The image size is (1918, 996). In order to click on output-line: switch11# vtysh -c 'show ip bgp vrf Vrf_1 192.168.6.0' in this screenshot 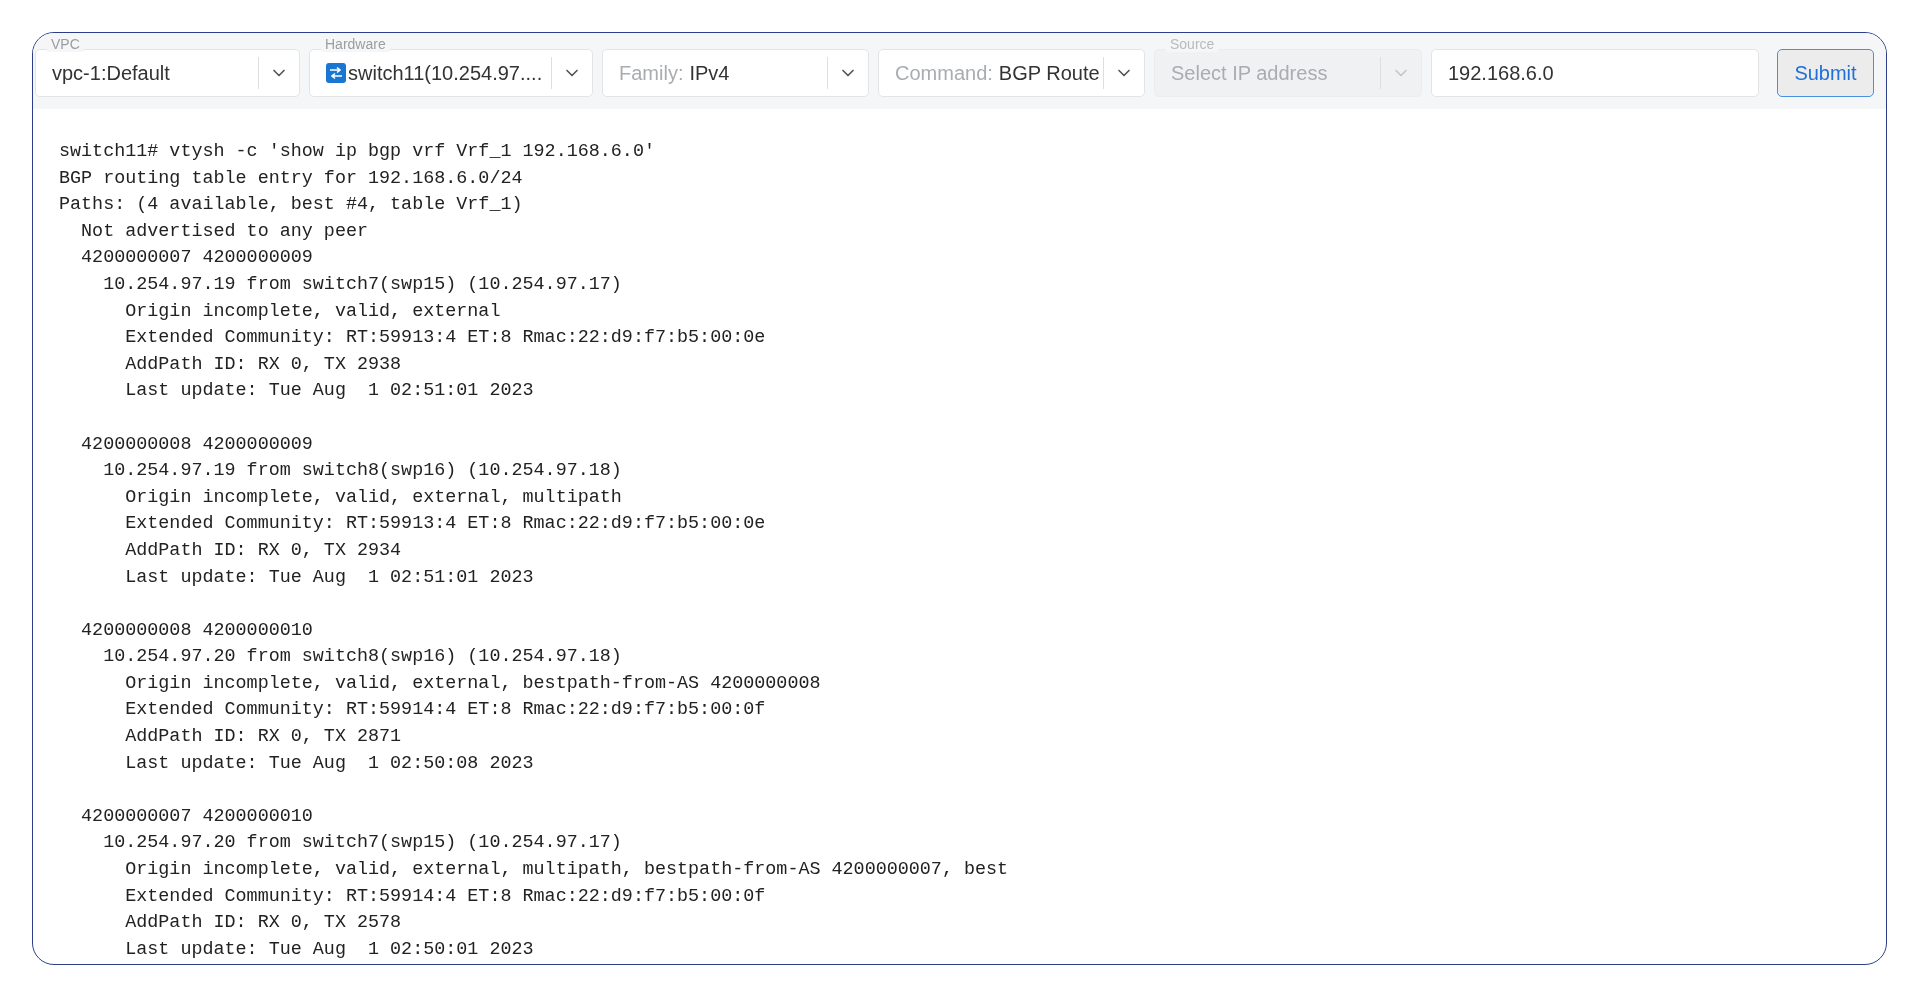, I will do `click(357, 152)`.